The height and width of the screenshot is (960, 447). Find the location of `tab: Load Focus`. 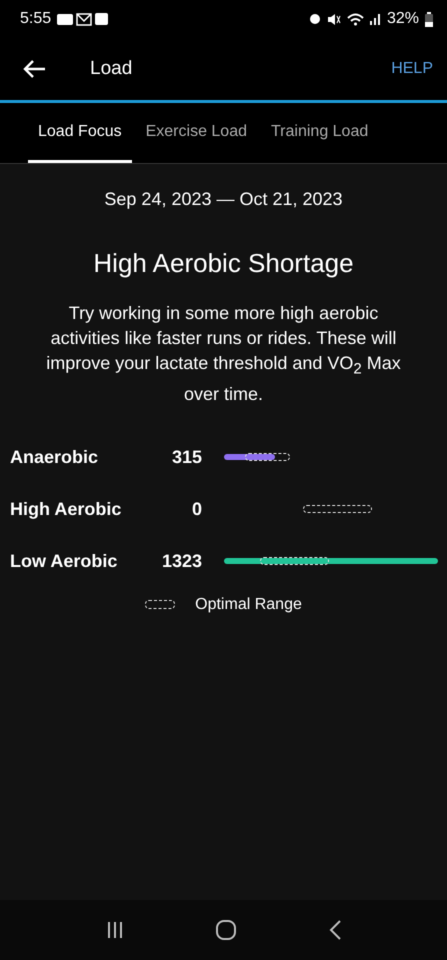

tab: Load Focus is located at coordinates (80, 133).